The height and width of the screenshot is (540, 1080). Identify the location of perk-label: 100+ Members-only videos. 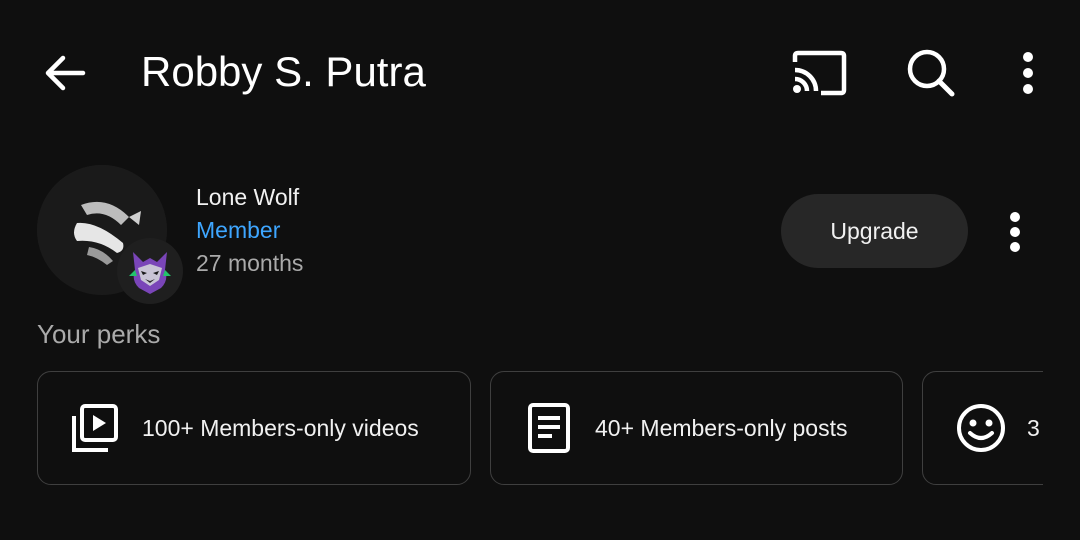
(280, 427).